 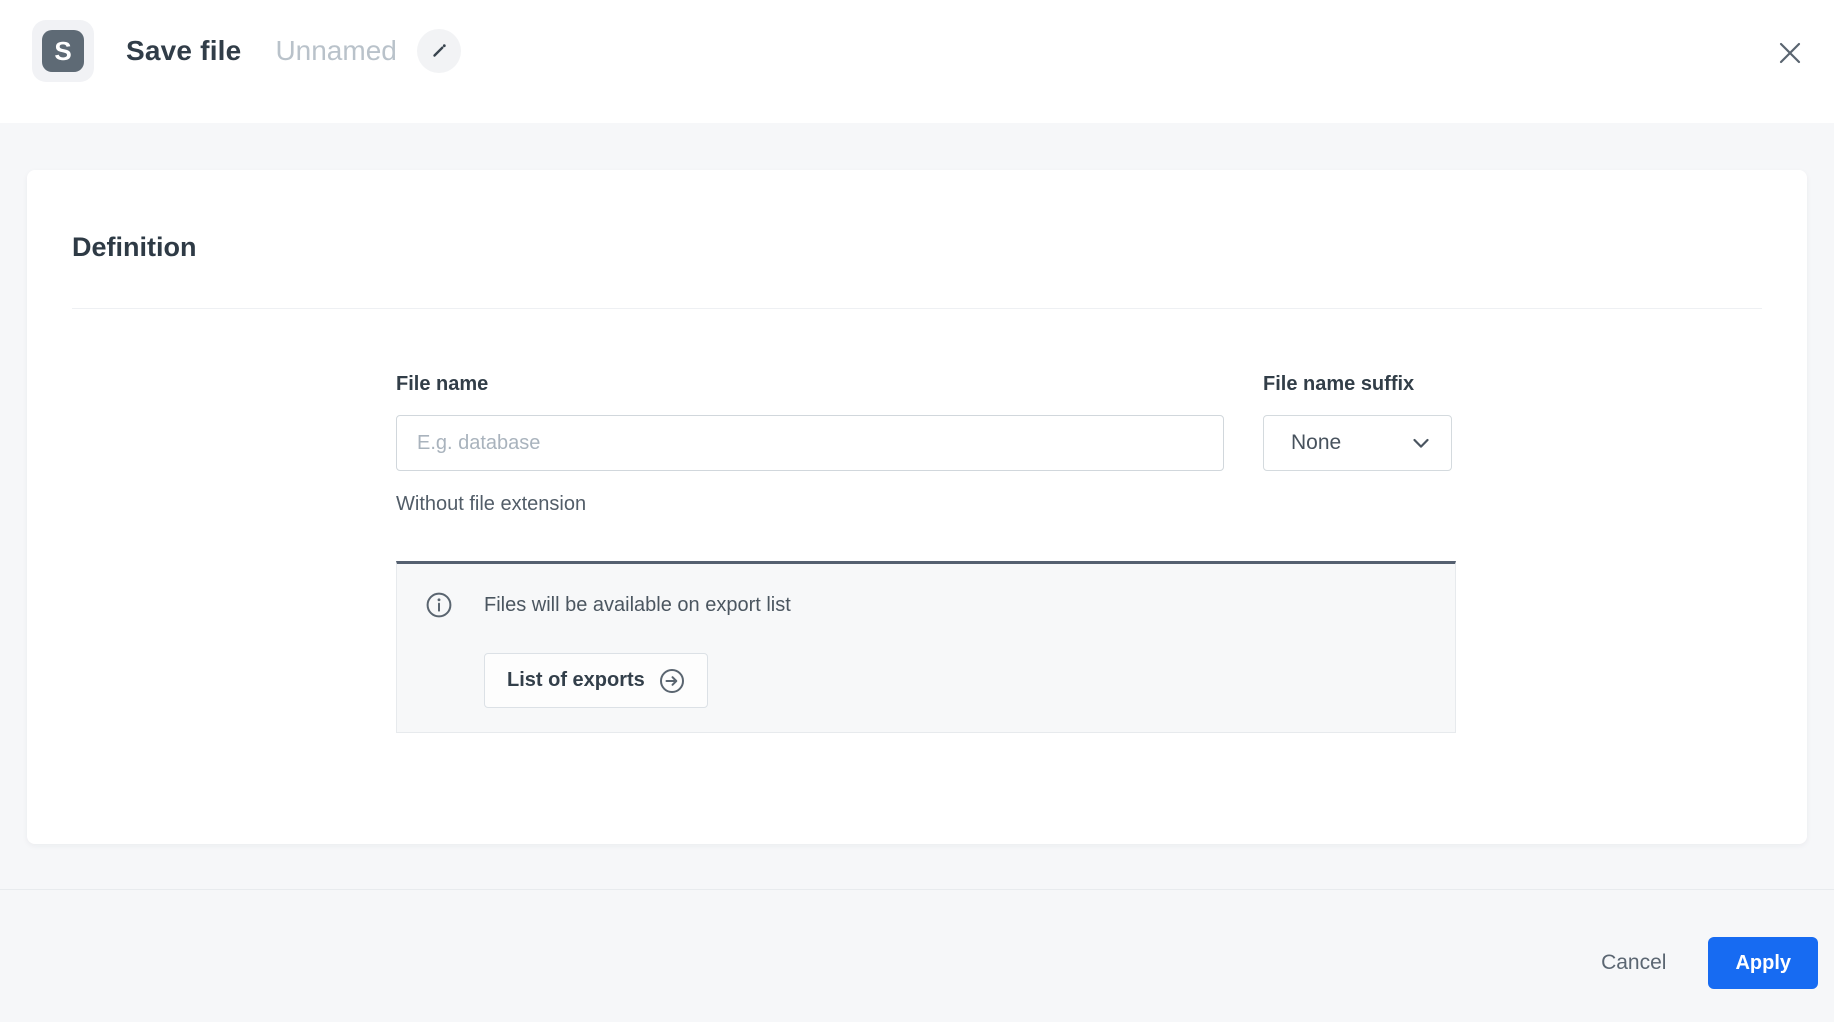 I want to click on suffix-select: None, so click(x=1357, y=443).